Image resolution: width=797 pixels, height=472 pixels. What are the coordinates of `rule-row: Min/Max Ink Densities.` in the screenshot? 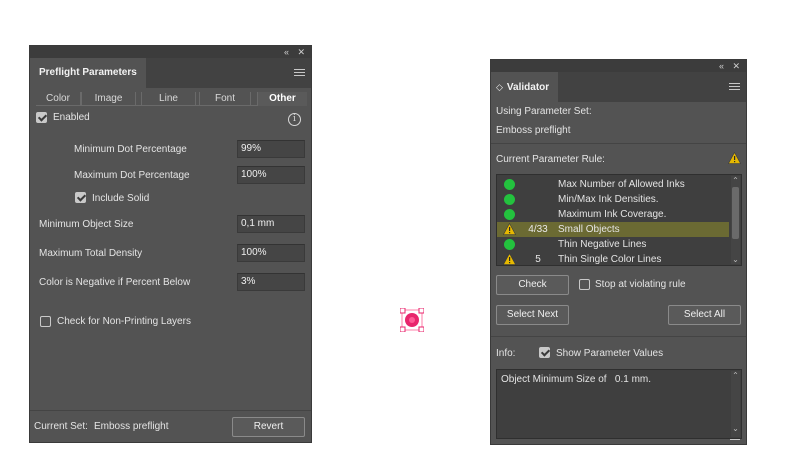 It's located at (613, 199).